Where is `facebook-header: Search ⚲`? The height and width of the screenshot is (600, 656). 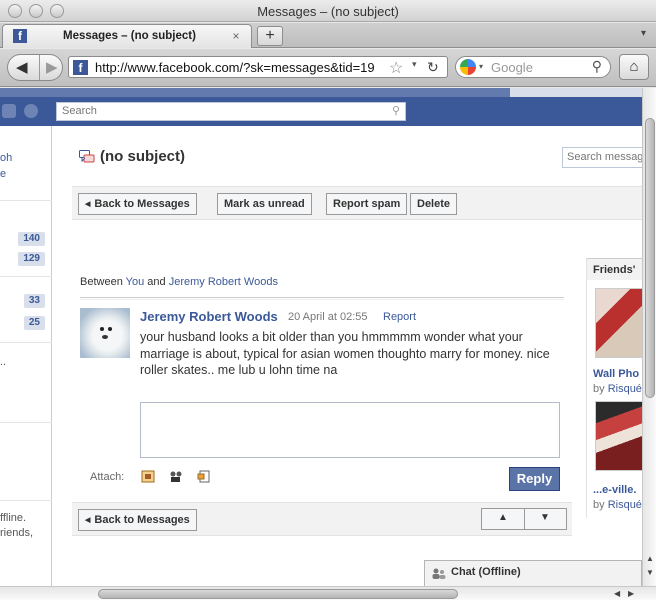 facebook-header: Search ⚲ is located at coordinates (321, 107).